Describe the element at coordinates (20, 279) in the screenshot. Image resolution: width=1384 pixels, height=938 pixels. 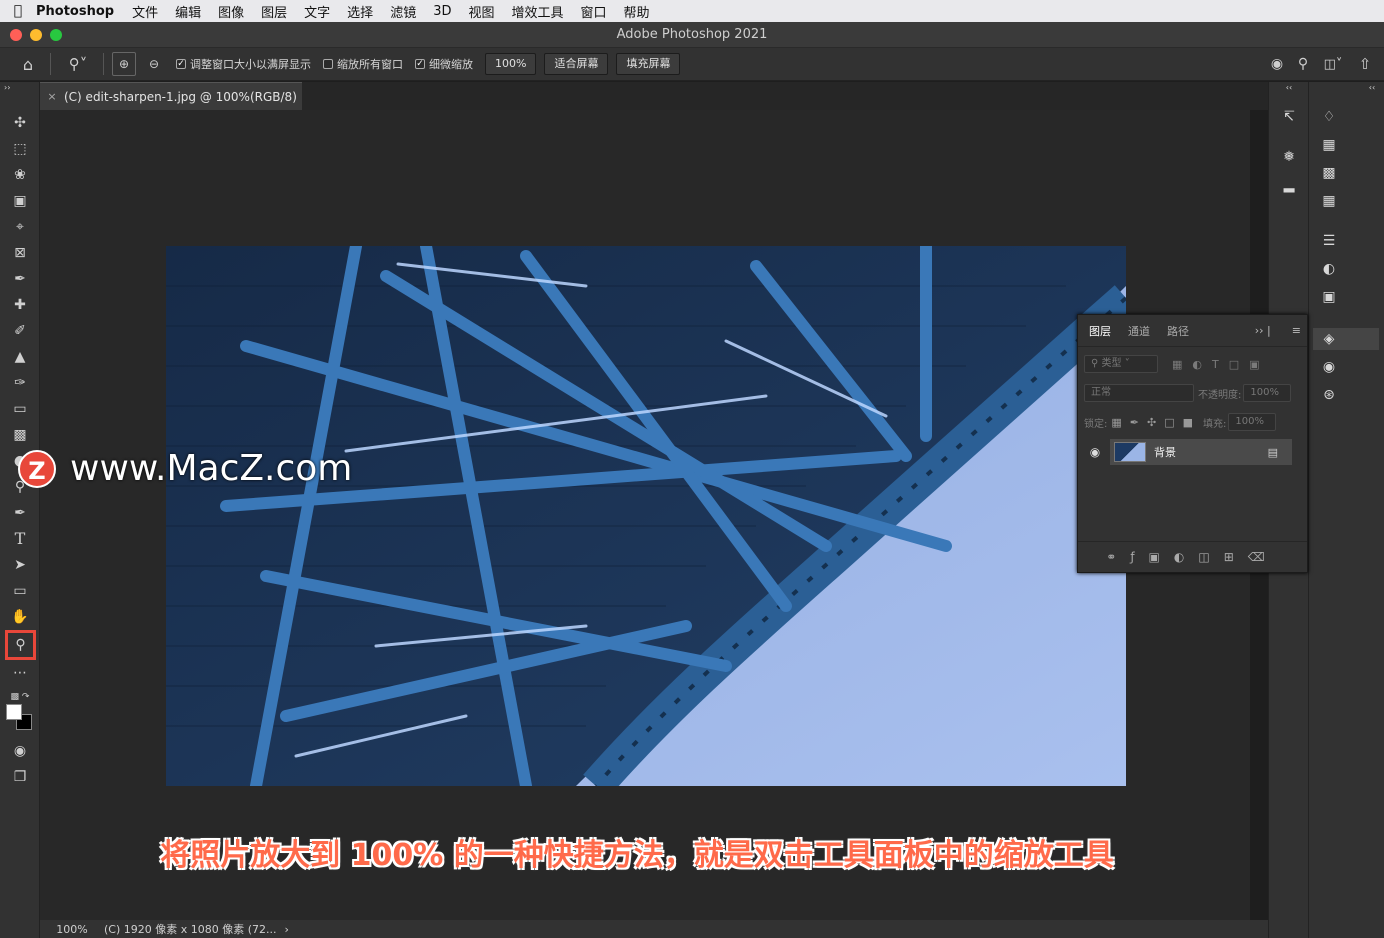
I see `eyedropper-tool-icon: ✒` at that location.